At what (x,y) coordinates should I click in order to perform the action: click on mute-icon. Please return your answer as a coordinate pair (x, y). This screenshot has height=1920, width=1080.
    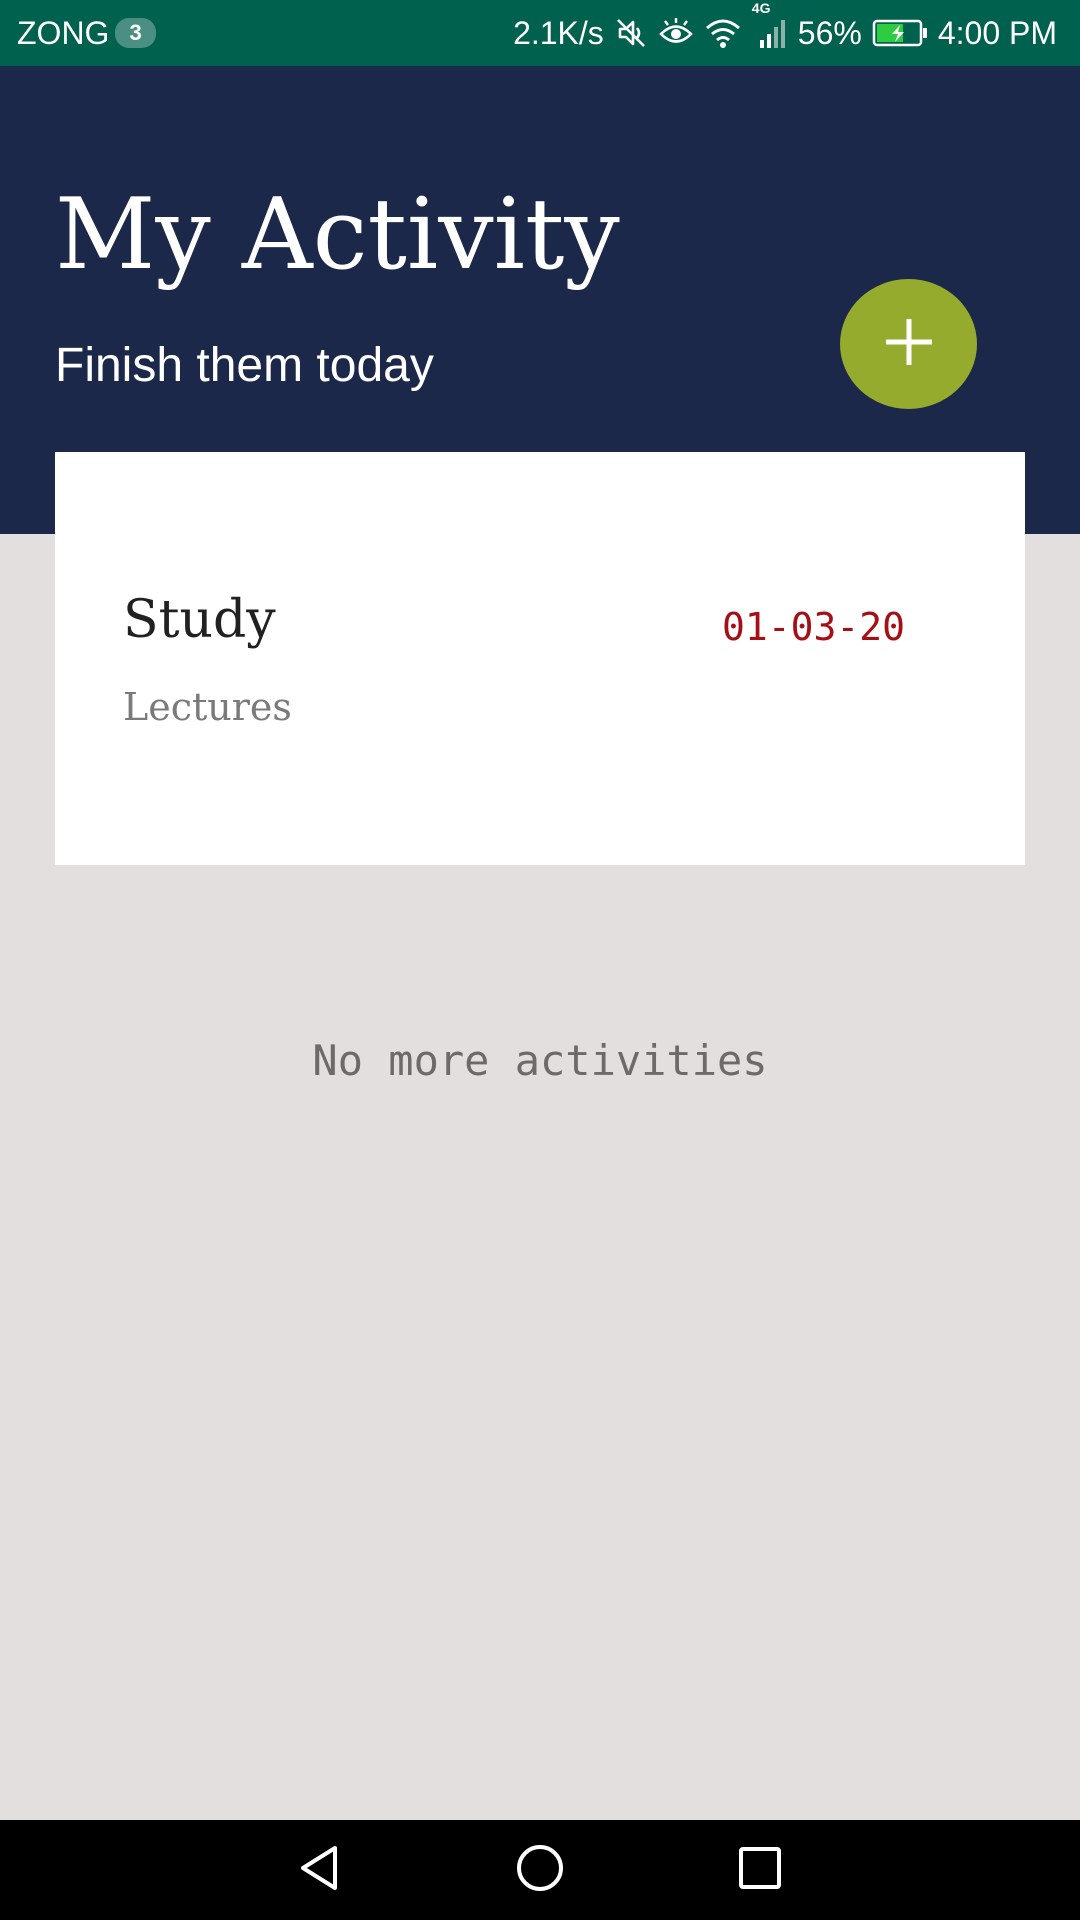
    Looking at the image, I should click on (631, 33).